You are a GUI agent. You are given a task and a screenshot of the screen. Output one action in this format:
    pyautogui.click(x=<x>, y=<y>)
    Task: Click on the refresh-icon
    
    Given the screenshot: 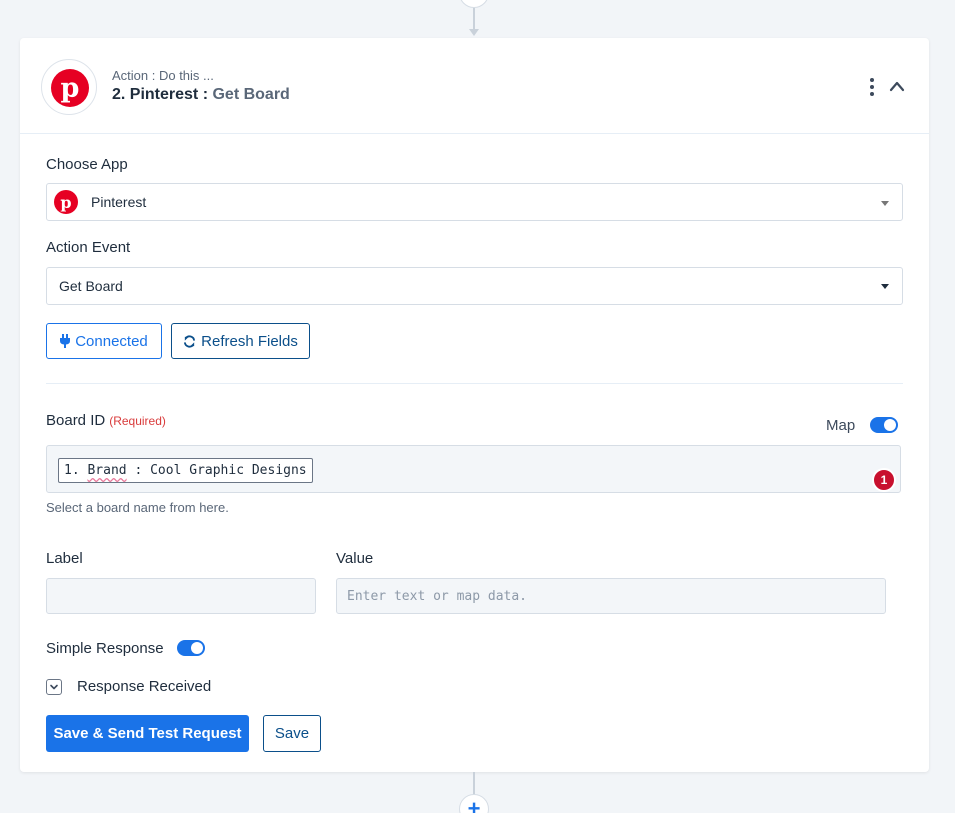 What is the action you would take?
    pyautogui.click(x=190, y=341)
    